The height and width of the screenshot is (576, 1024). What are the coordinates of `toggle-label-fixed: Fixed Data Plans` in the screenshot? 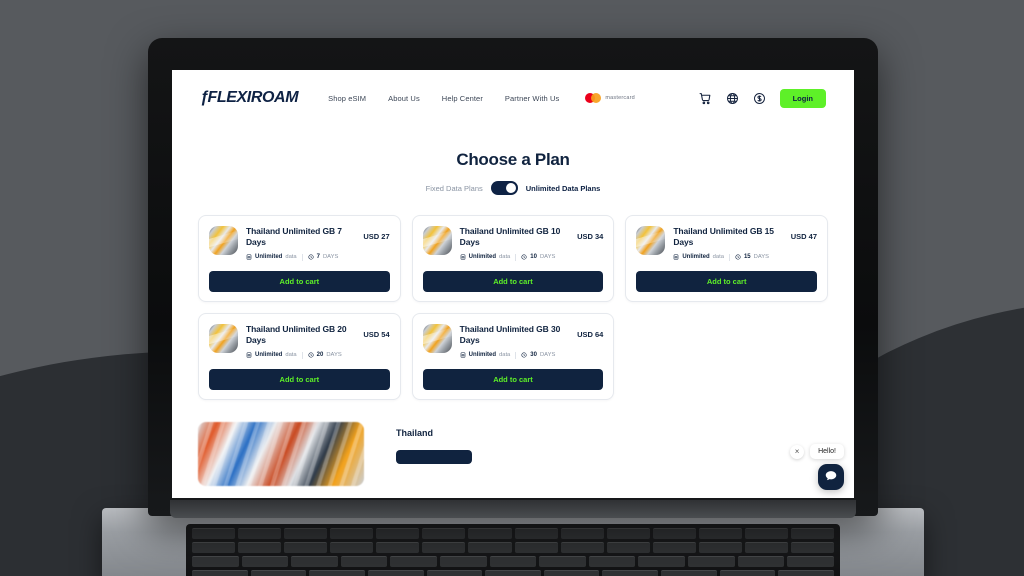 It's located at (454, 188).